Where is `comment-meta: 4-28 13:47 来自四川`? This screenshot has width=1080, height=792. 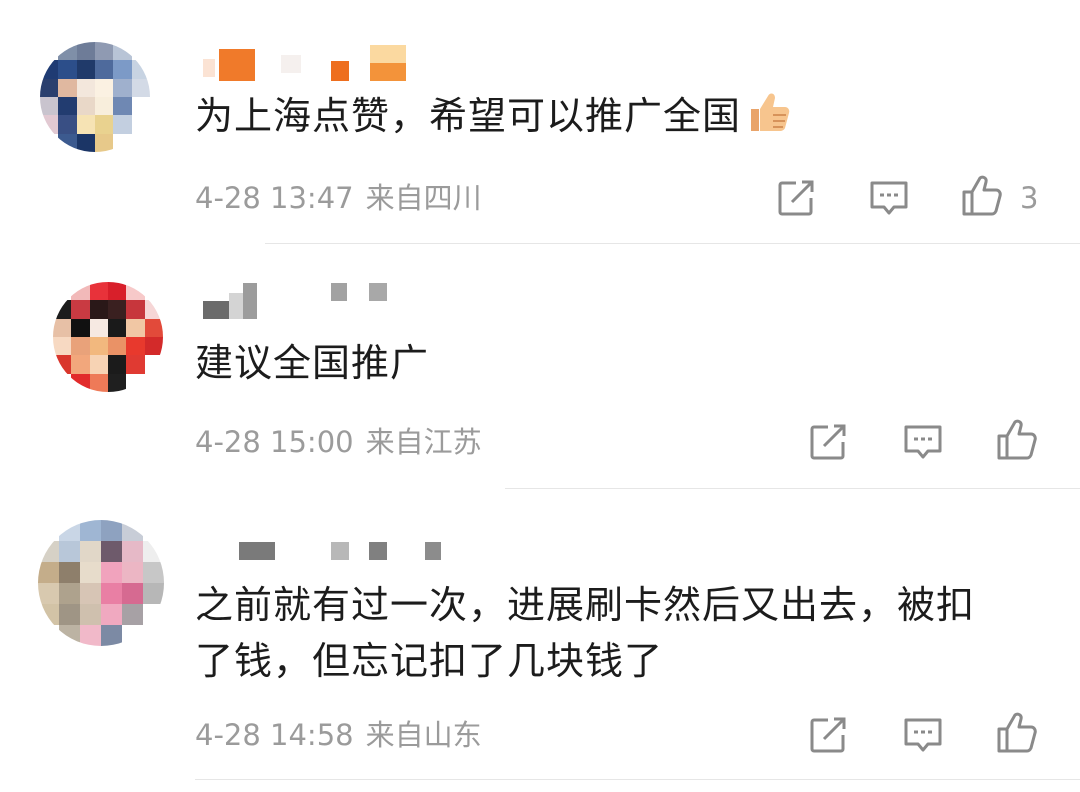 comment-meta: 4-28 13:47 来自四川 is located at coordinates (338, 198).